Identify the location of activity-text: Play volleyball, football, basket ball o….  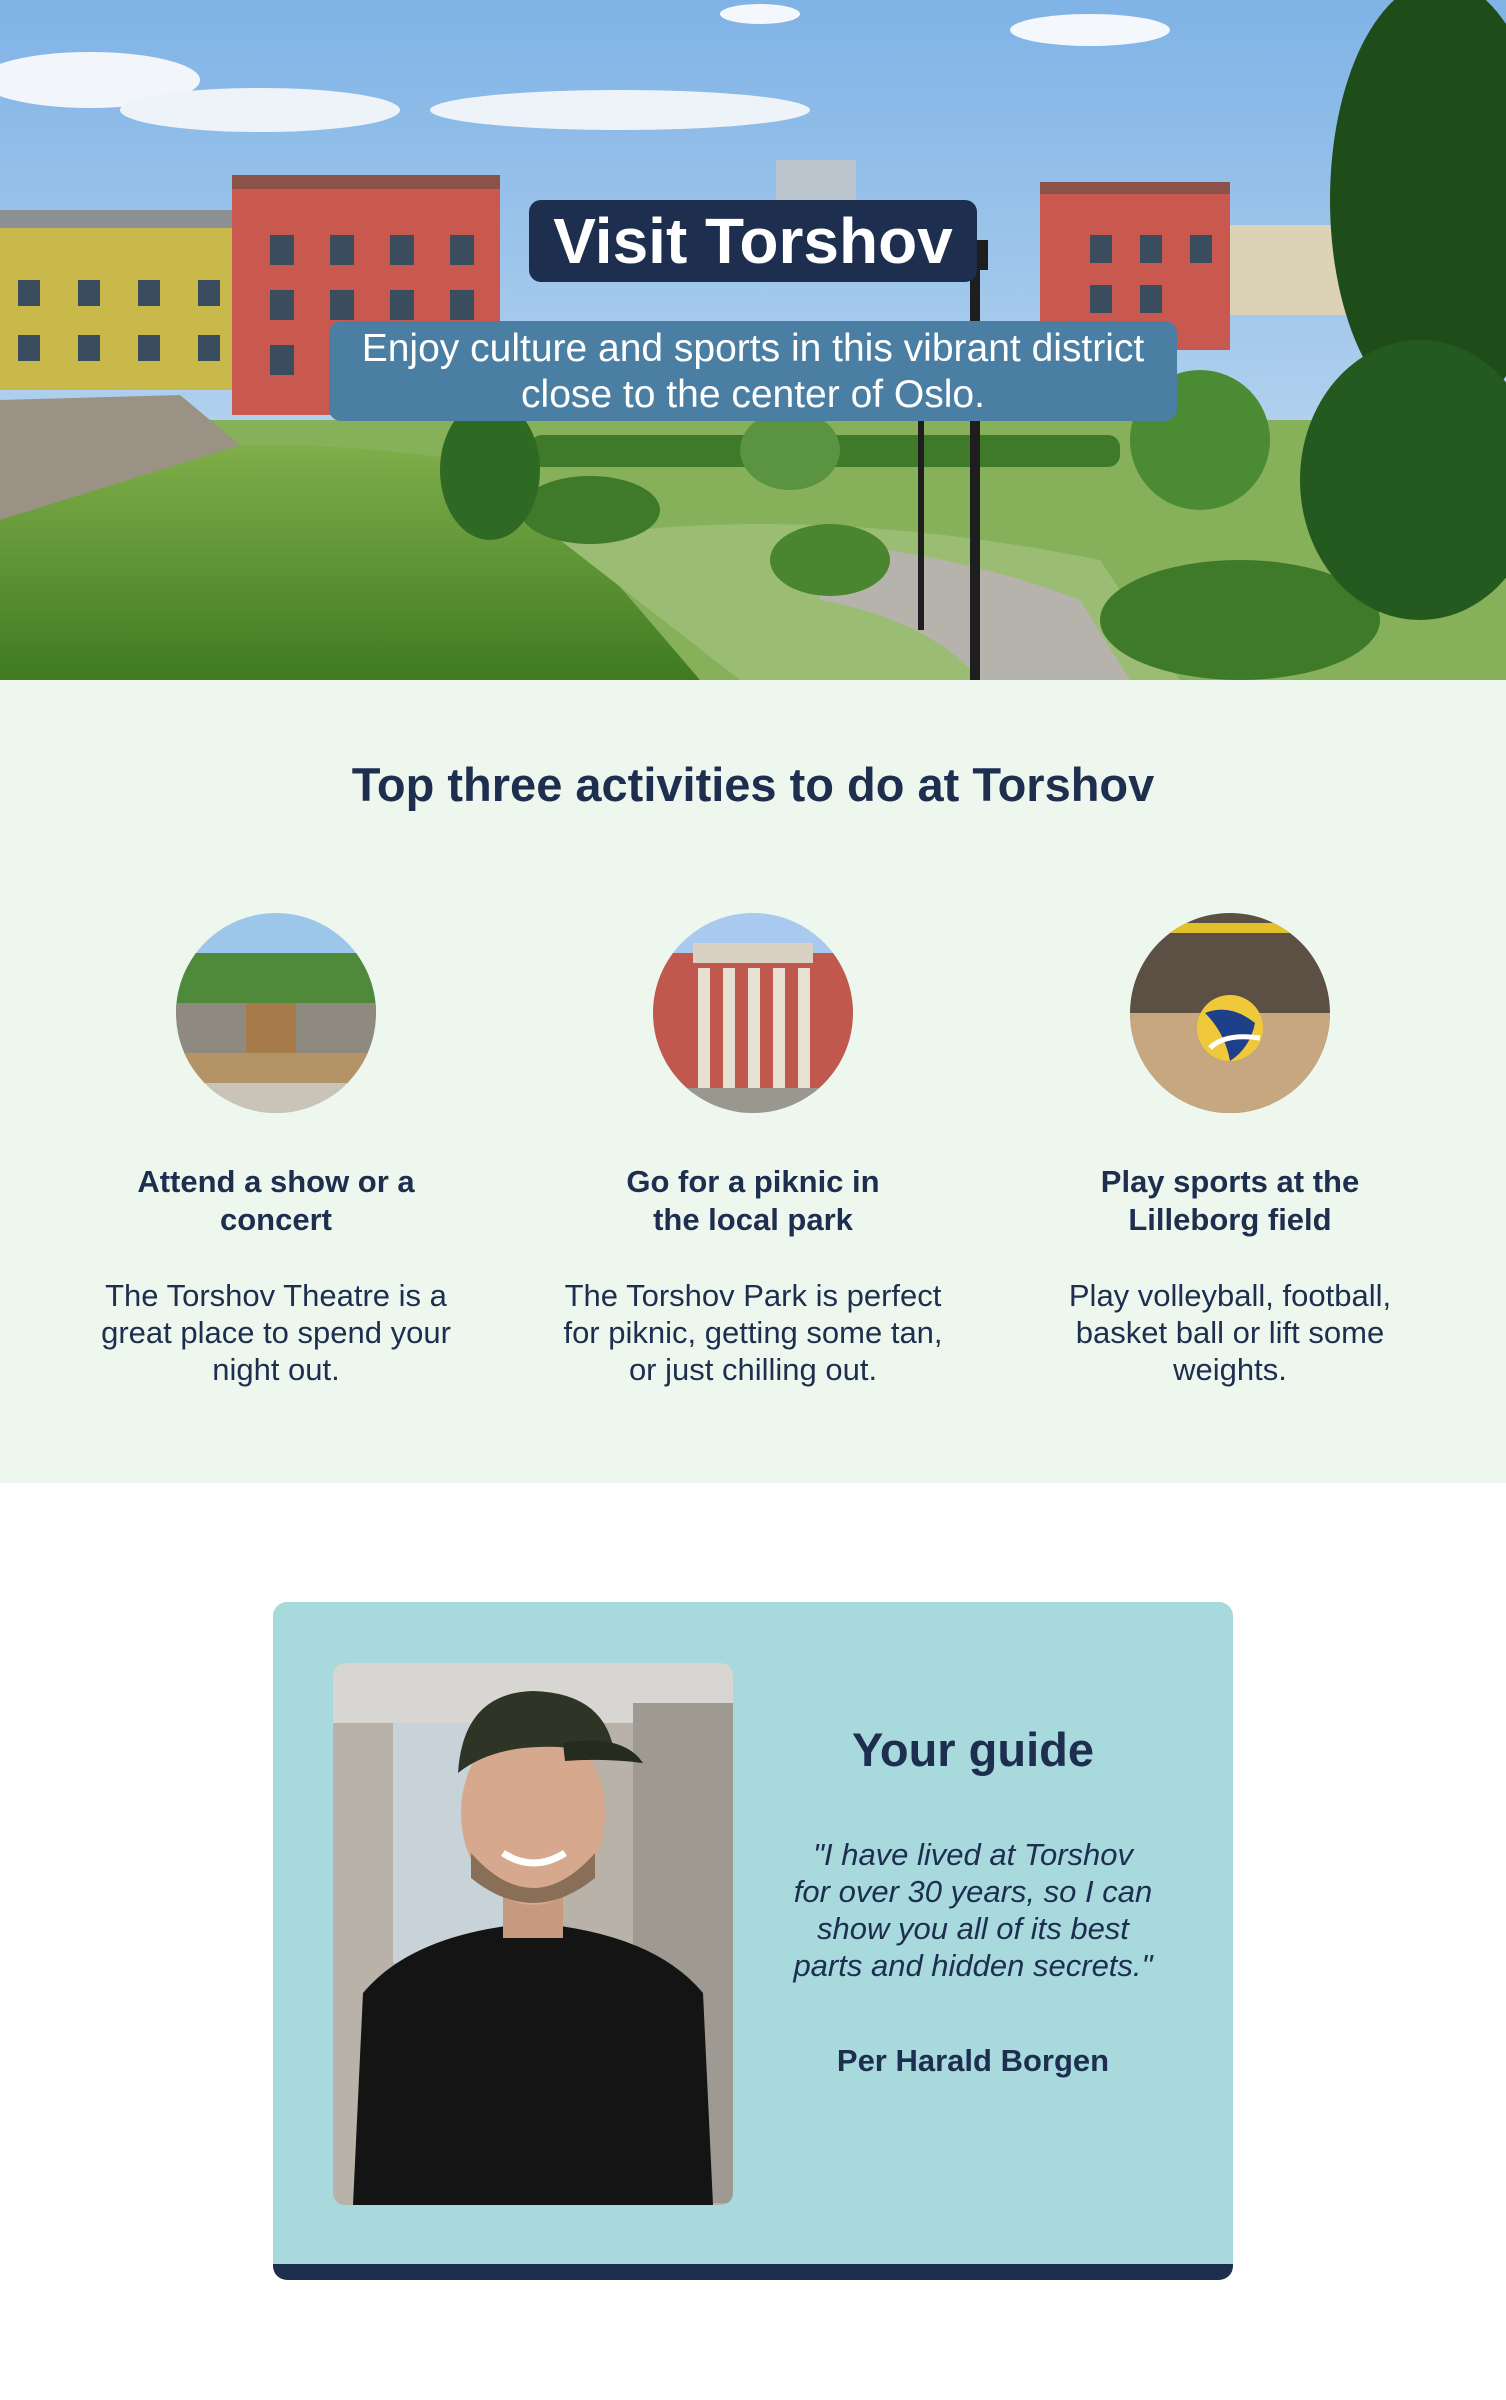
(1230, 1332).